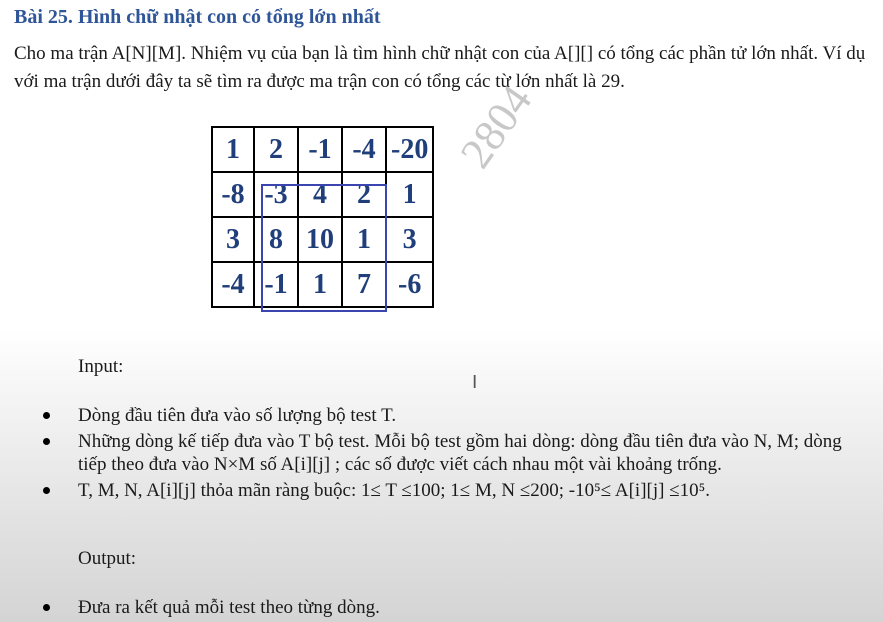 The width and height of the screenshot is (883, 622). I want to click on matrix-cell: -20, so click(409, 149).